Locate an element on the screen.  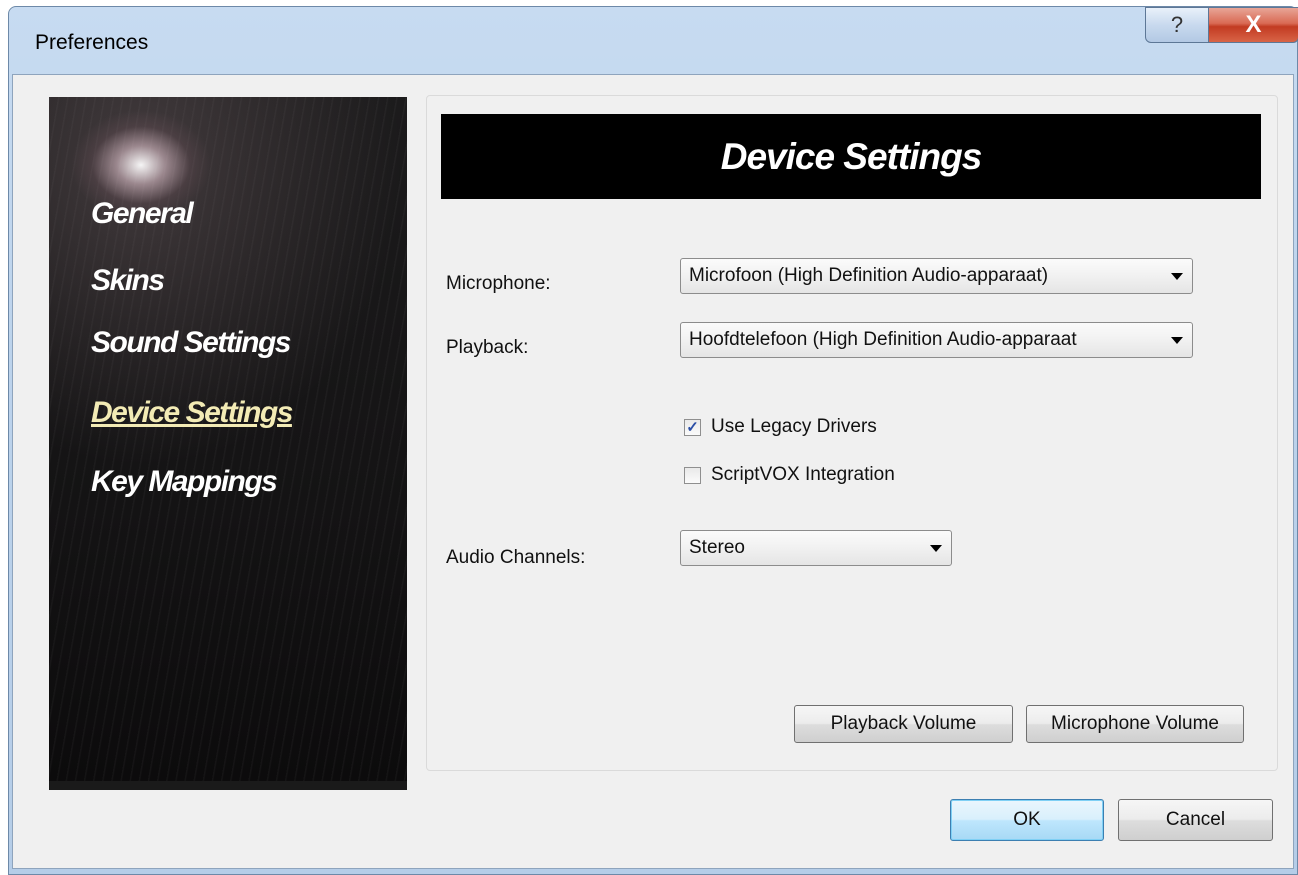
legacy-drivers-checkbox: ✓ Use Legacy Drivers is located at coordinates (780, 427).